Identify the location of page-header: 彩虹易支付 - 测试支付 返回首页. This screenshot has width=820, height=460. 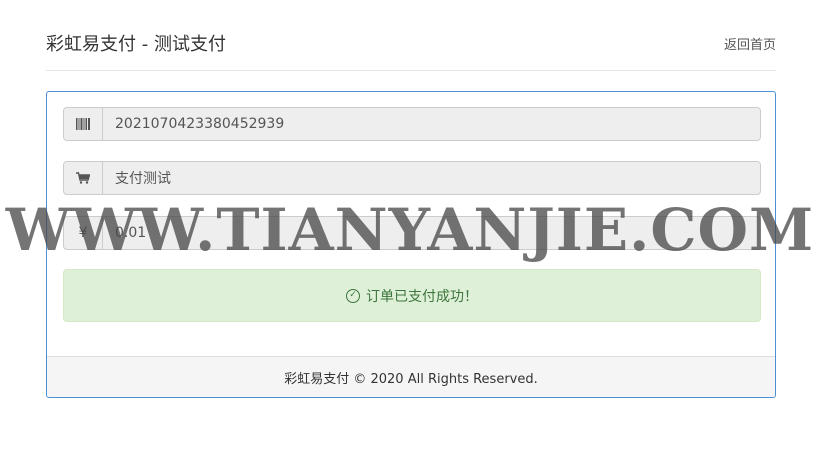
(411, 48).